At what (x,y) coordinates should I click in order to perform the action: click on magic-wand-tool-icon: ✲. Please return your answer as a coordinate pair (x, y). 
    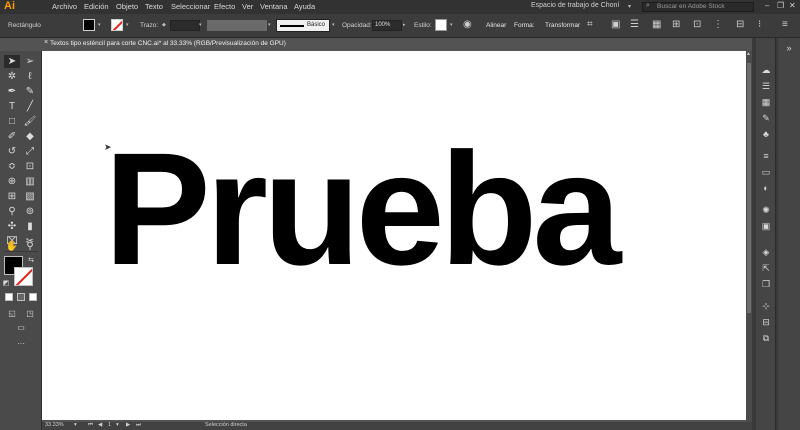
    Looking at the image, I should click on (12, 76).